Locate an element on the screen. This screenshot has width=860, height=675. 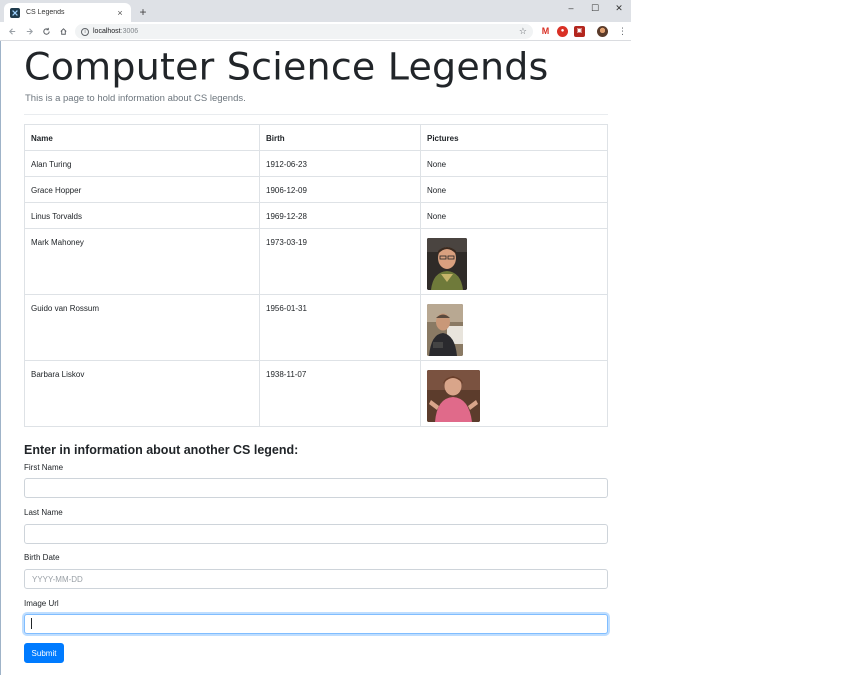
table-row: Mark Mahoney 1973-03-19 is located at coordinates (316, 261).